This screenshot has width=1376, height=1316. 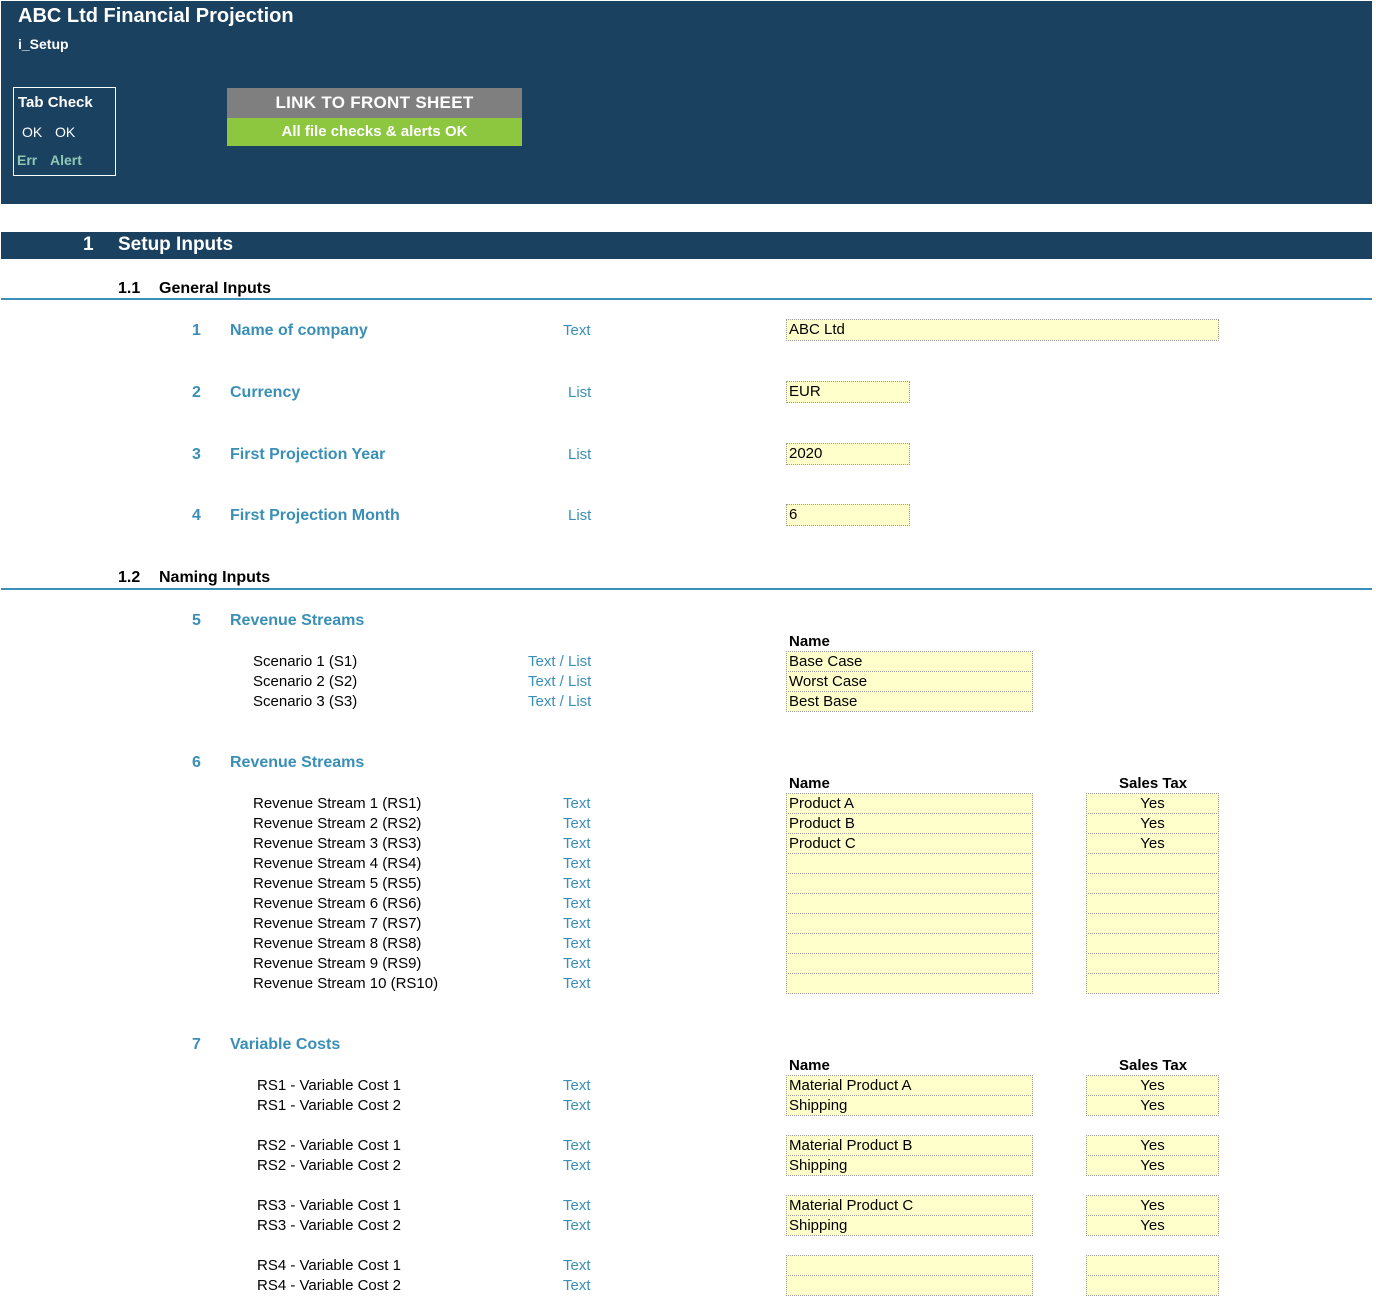 What do you see at coordinates (909, 681) in the screenshot?
I see `scenario-name-input: Worst Case` at bounding box center [909, 681].